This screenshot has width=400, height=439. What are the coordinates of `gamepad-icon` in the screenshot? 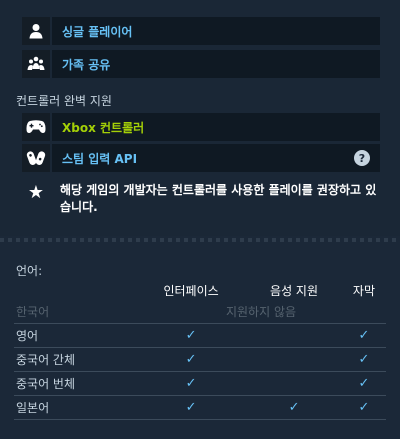 It's located at (36, 127).